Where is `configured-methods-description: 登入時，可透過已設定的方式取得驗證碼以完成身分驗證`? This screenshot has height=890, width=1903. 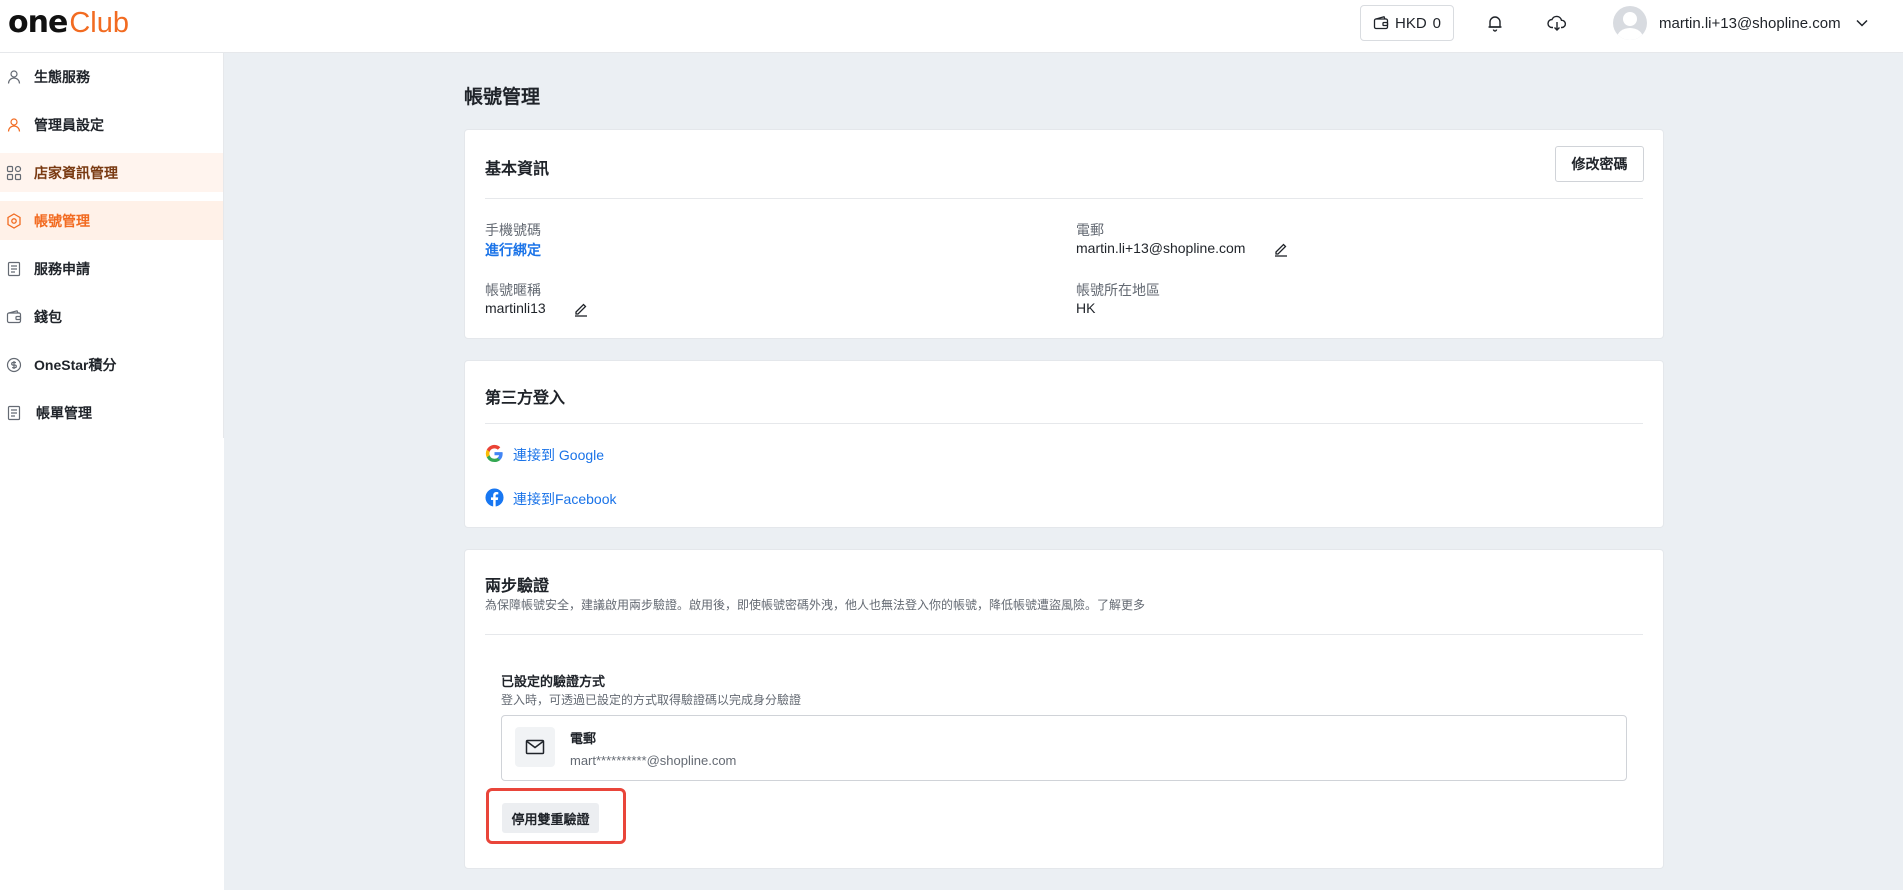
configured-methods-description: 登入時，可透過已設定的方式取得驗證碼以完成身分驗證 is located at coordinates (651, 700).